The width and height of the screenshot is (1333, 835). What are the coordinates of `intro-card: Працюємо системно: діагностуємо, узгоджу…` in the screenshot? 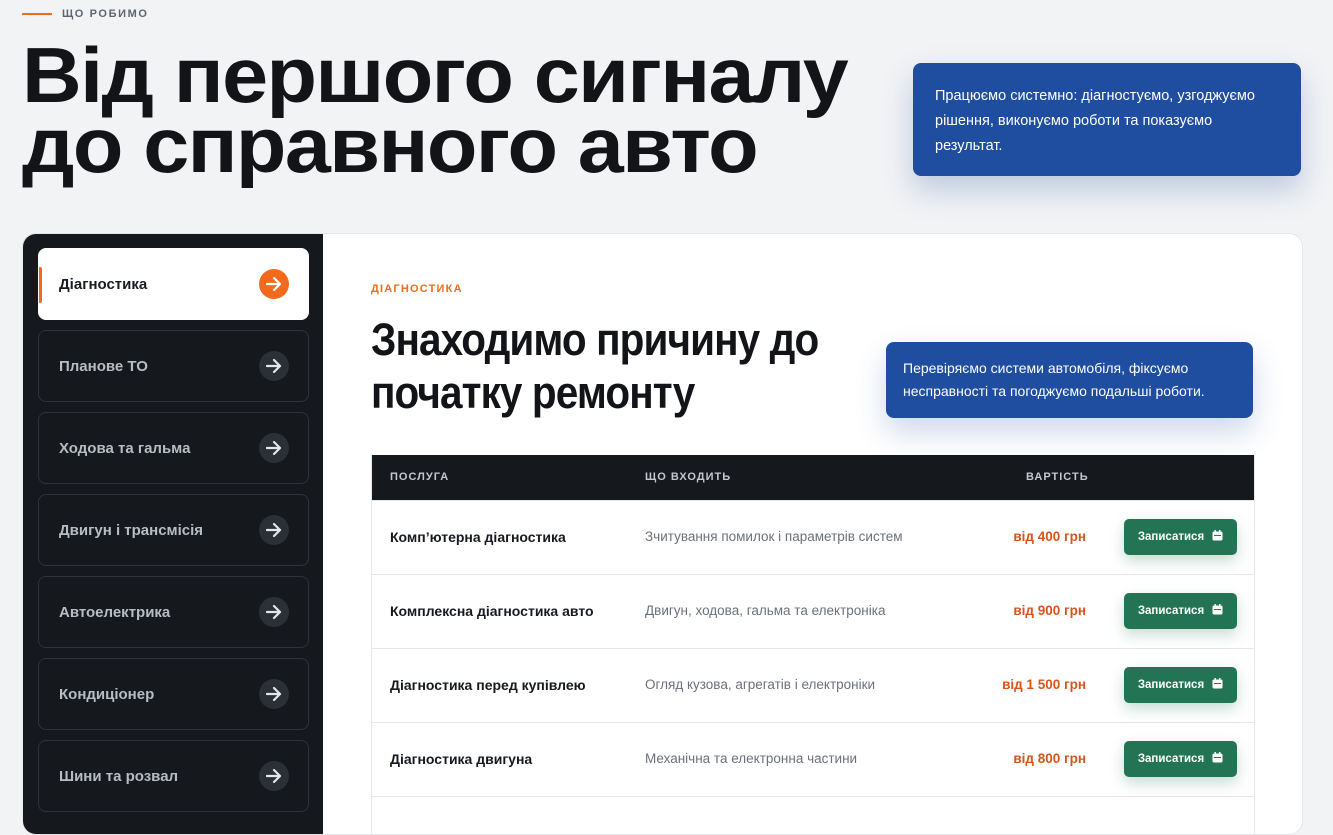 It's located at (1107, 119).